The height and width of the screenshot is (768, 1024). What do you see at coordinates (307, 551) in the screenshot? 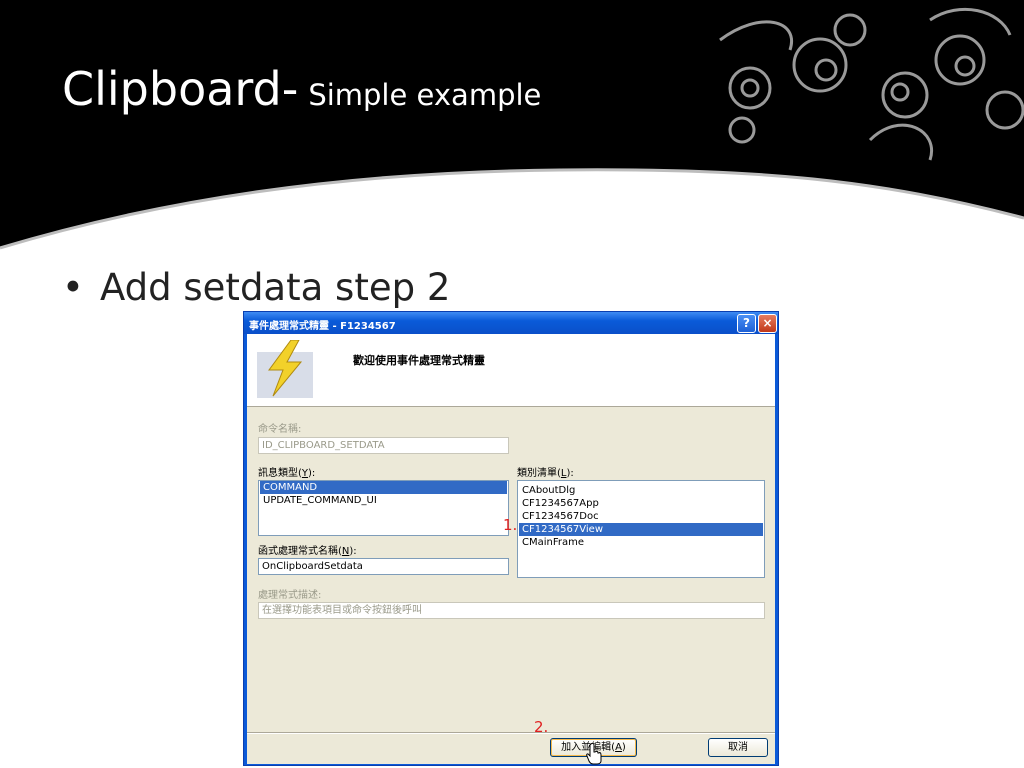
I see `handler-name-label: 函式處理常式名稱(N):` at bounding box center [307, 551].